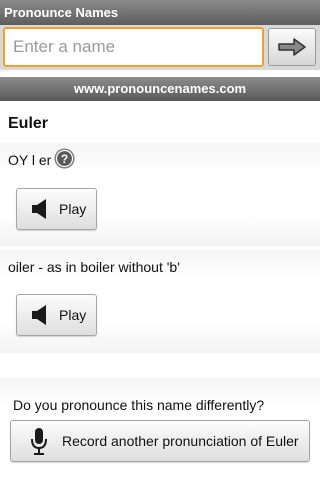  I want to click on arrow-right-icon, so click(292, 47).